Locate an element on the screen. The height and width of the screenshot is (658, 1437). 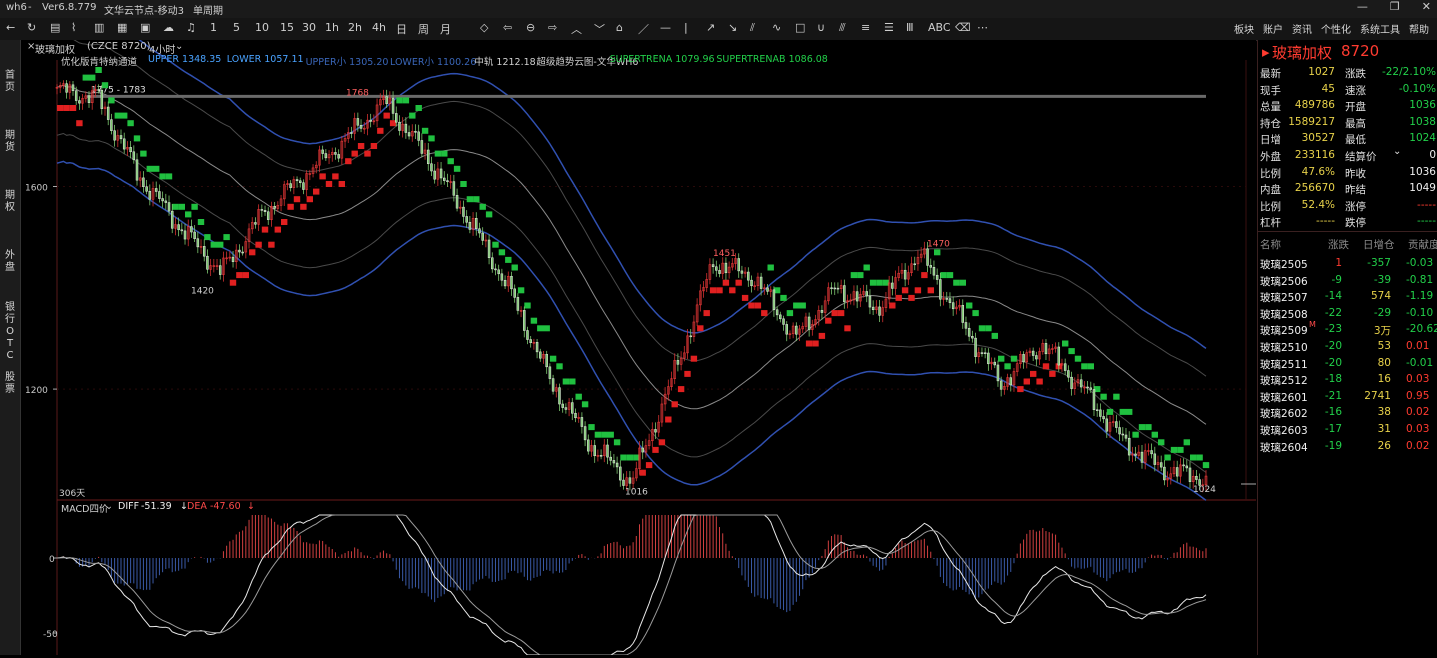
contract-name: 玻璃2512 is located at coordinates (1284, 380).